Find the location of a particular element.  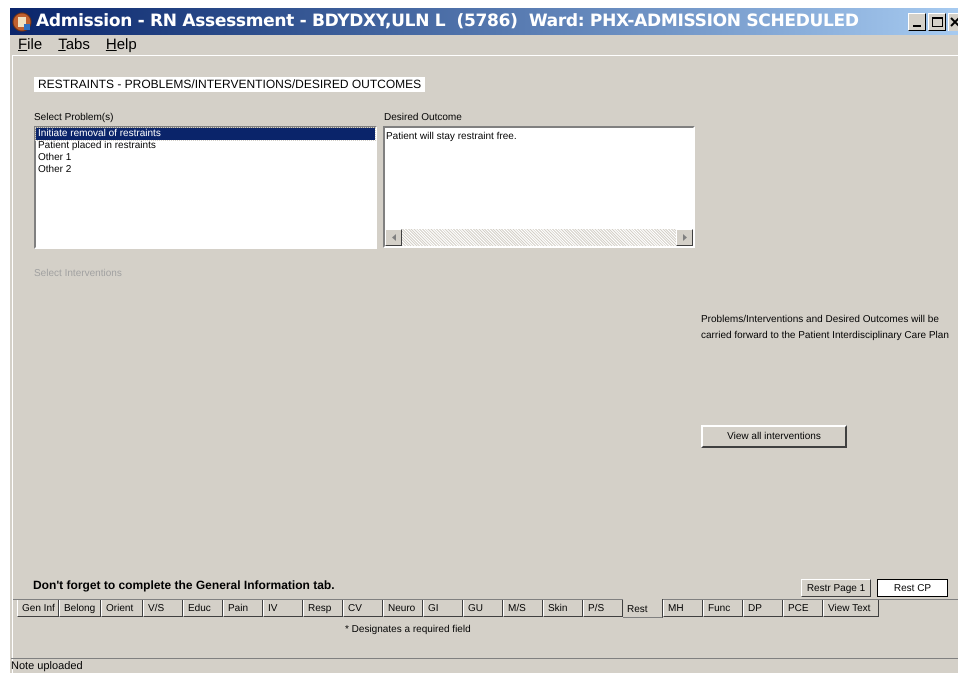

list-item: Other 2 is located at coordinates (205, 170).